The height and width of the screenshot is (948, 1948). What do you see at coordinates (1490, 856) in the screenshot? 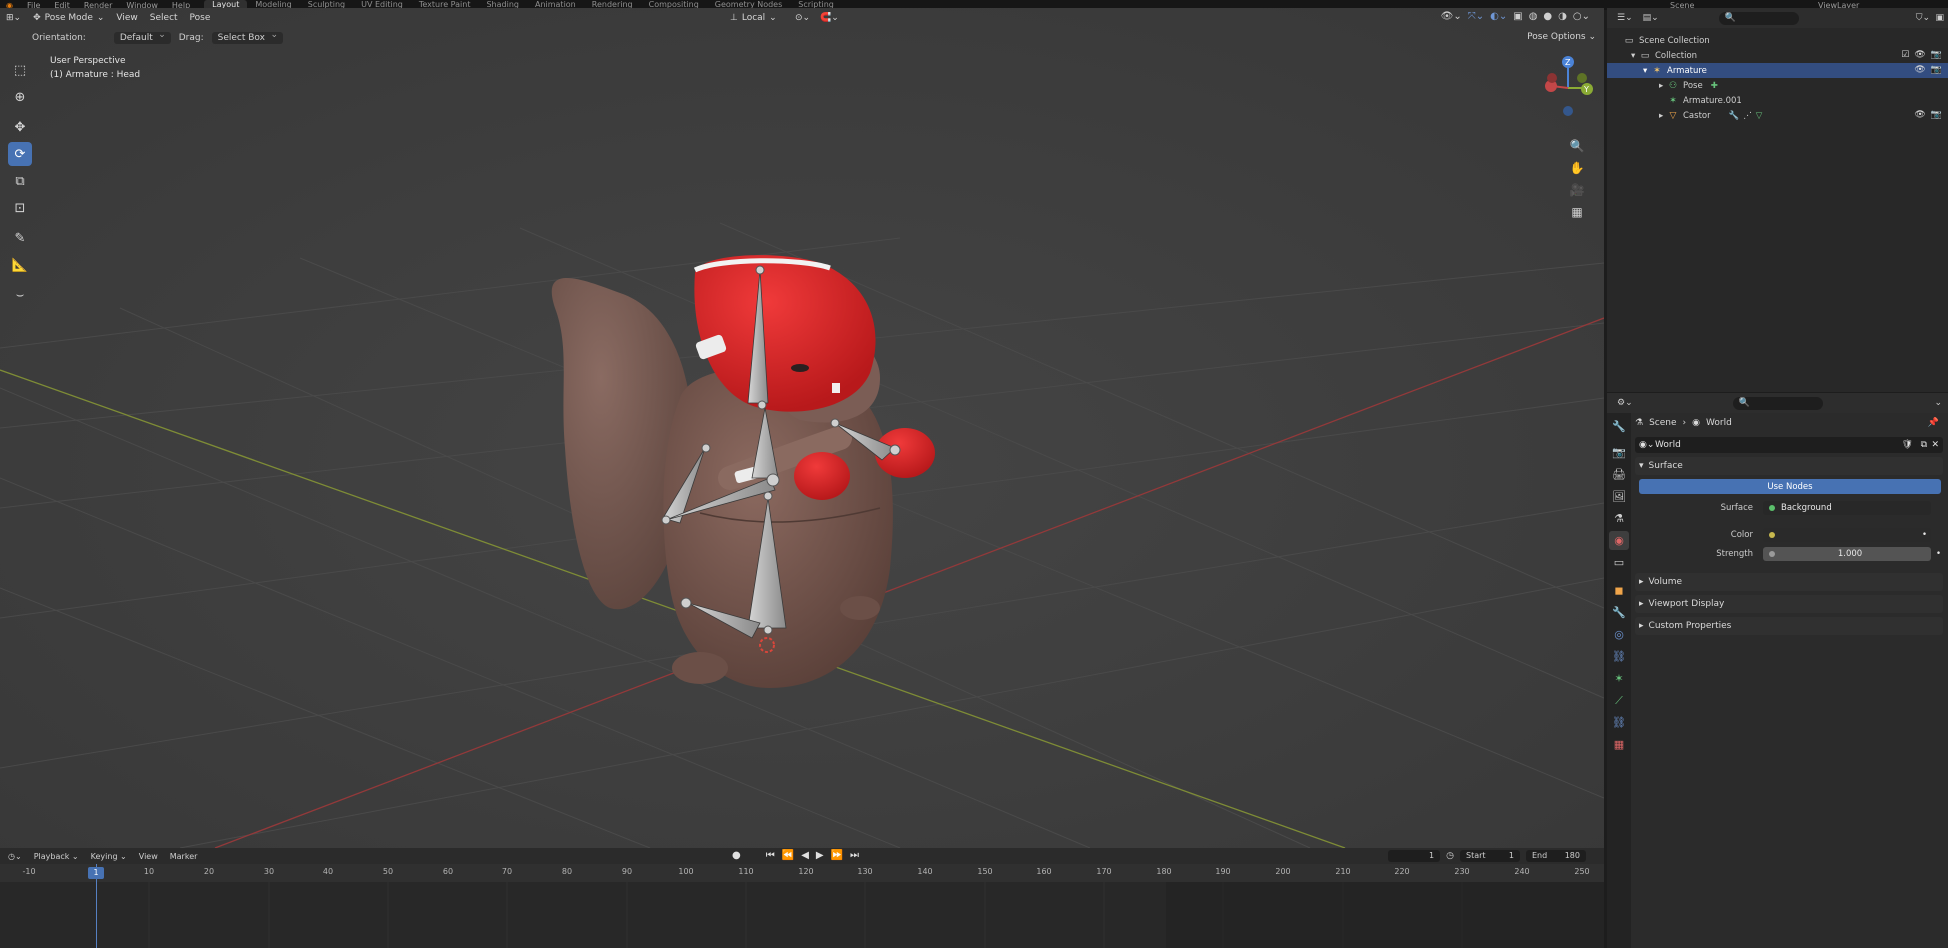
I see `start-frame-field: Start 1` at bounding box center [1490, 856].